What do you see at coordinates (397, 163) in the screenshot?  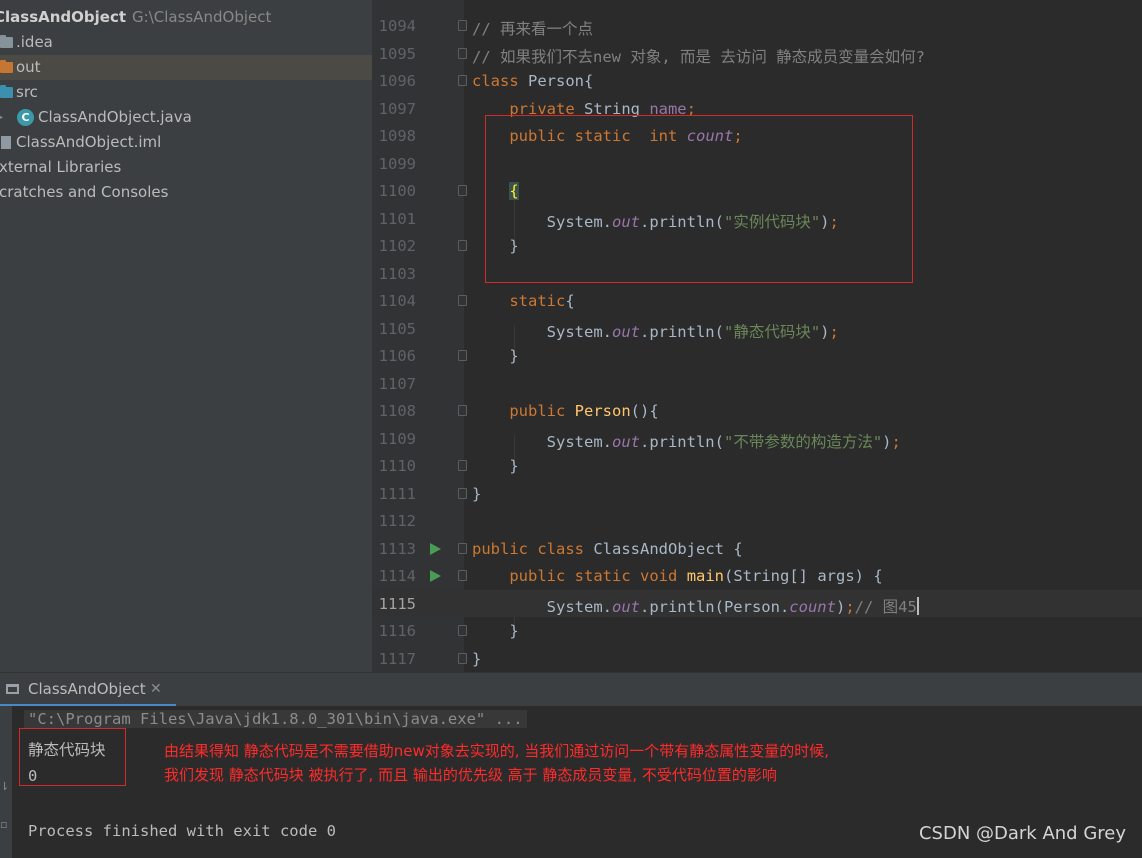 I see `line-number: 1099` at bounding box center [397, 163].